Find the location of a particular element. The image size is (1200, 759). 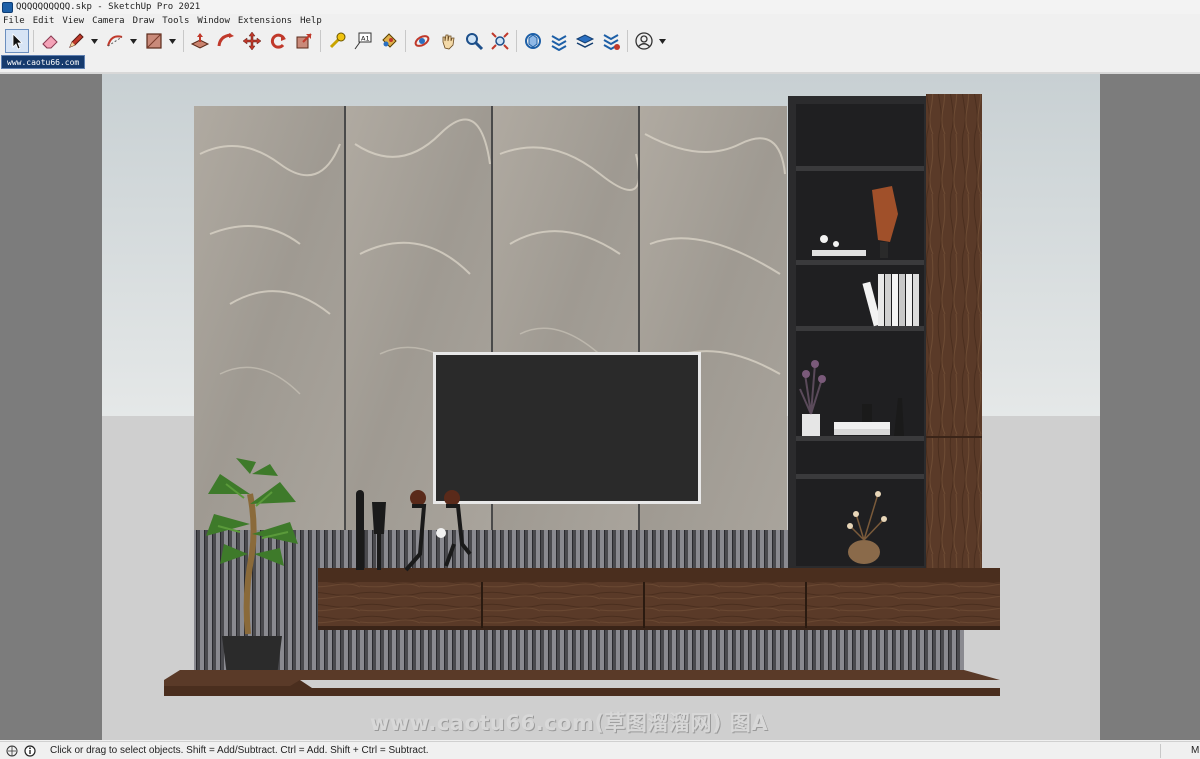

extension-manager-tool-button is located at coordinates (611, 41).